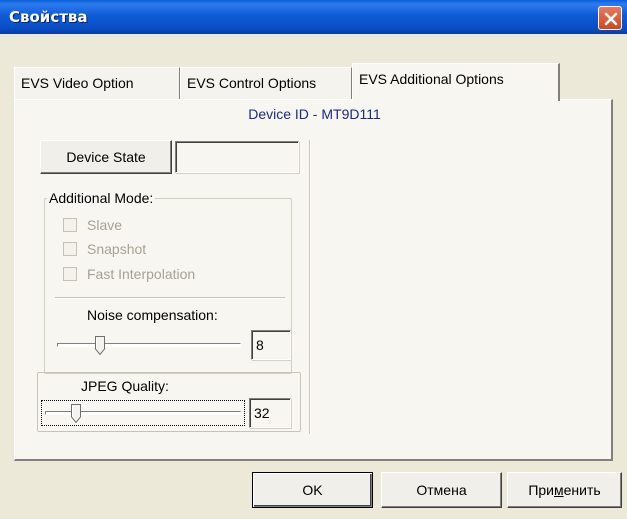  I want to click on jpeg-quality-value: 32, so click(270, 413).